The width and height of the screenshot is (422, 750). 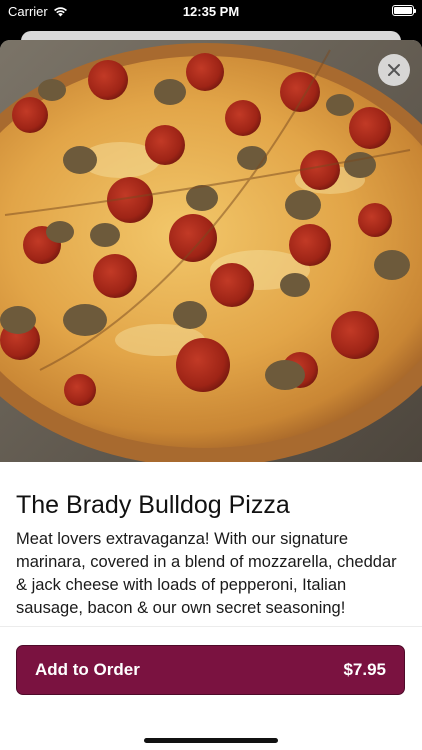 I want to click on item-title: The Brady Bulldog Pizza, so click(x=153, y=505).